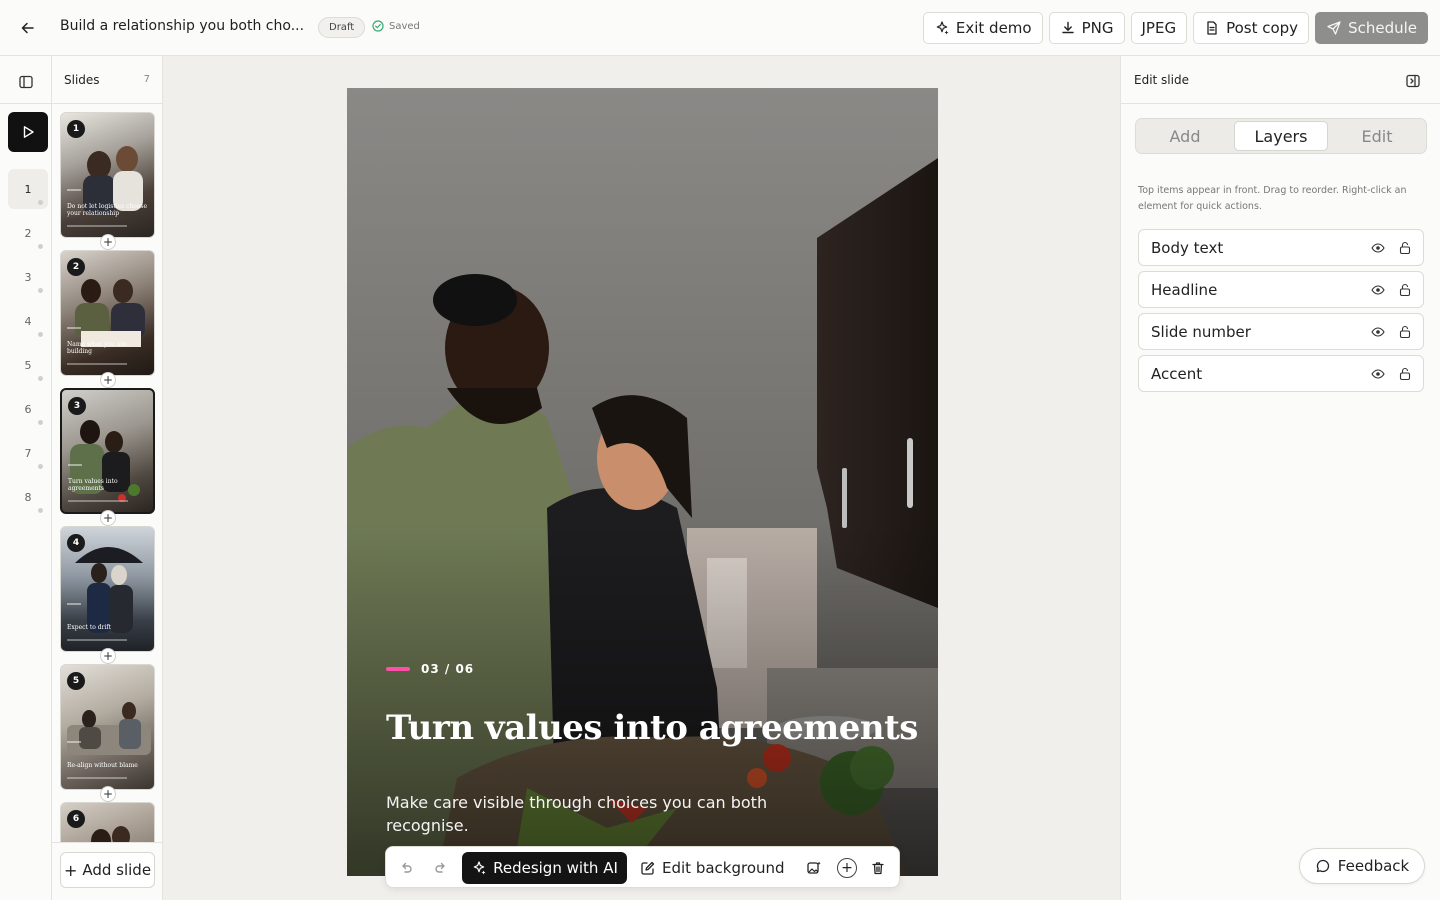 The width and height of the screenshot is (1440, 900). Describe the element at coordinates (1281, 331) in the screenshot. I see `layer-row-slide-number: Slide number` at that location.